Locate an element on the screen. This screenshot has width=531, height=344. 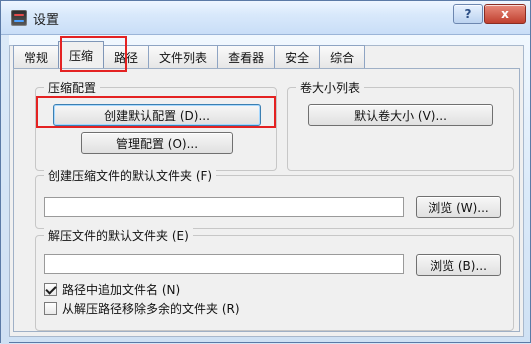
tab-compression: 压缩 is located at coordinates (81, 54).